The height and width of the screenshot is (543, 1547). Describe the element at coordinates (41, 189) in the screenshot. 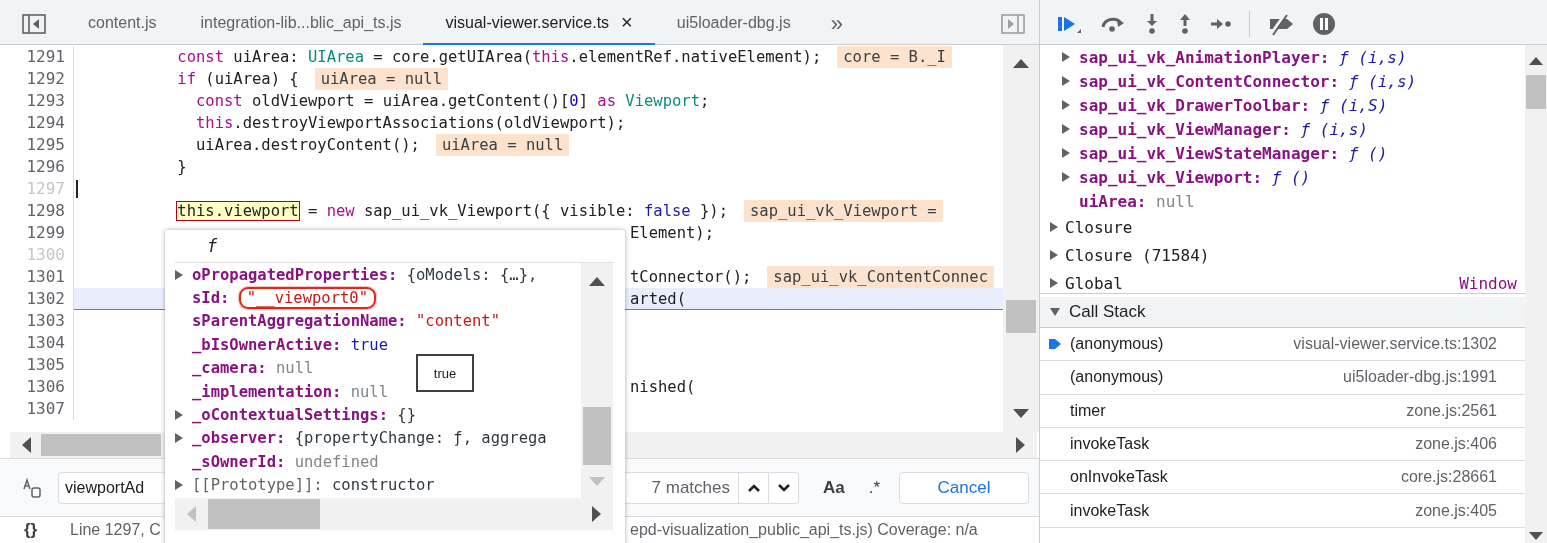

I see `line-number: 1297` at that location.